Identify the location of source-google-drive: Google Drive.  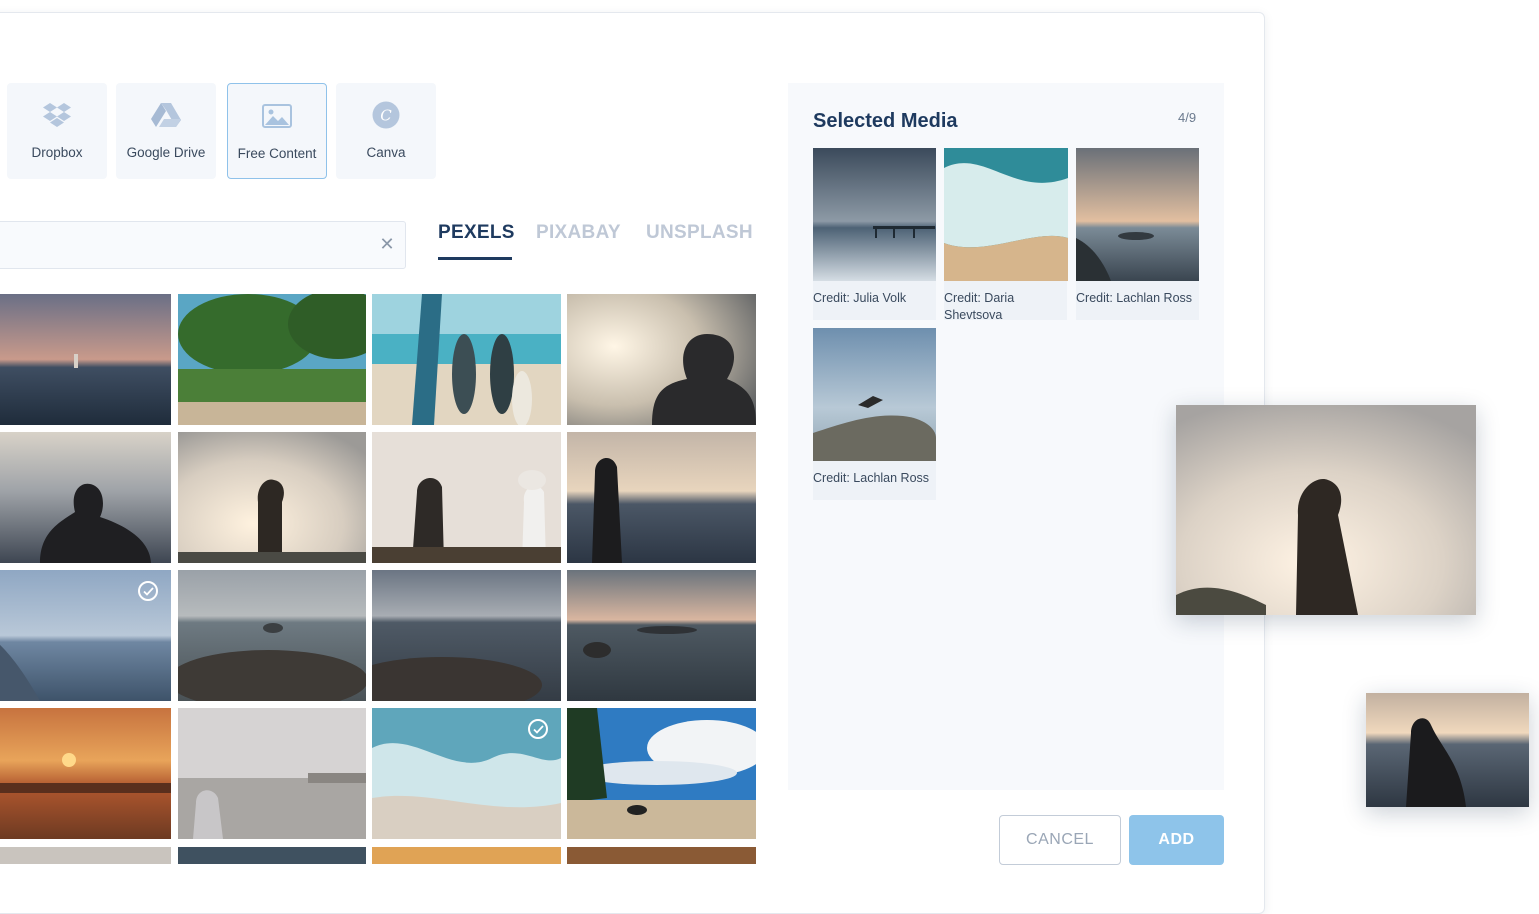
(166, 131).